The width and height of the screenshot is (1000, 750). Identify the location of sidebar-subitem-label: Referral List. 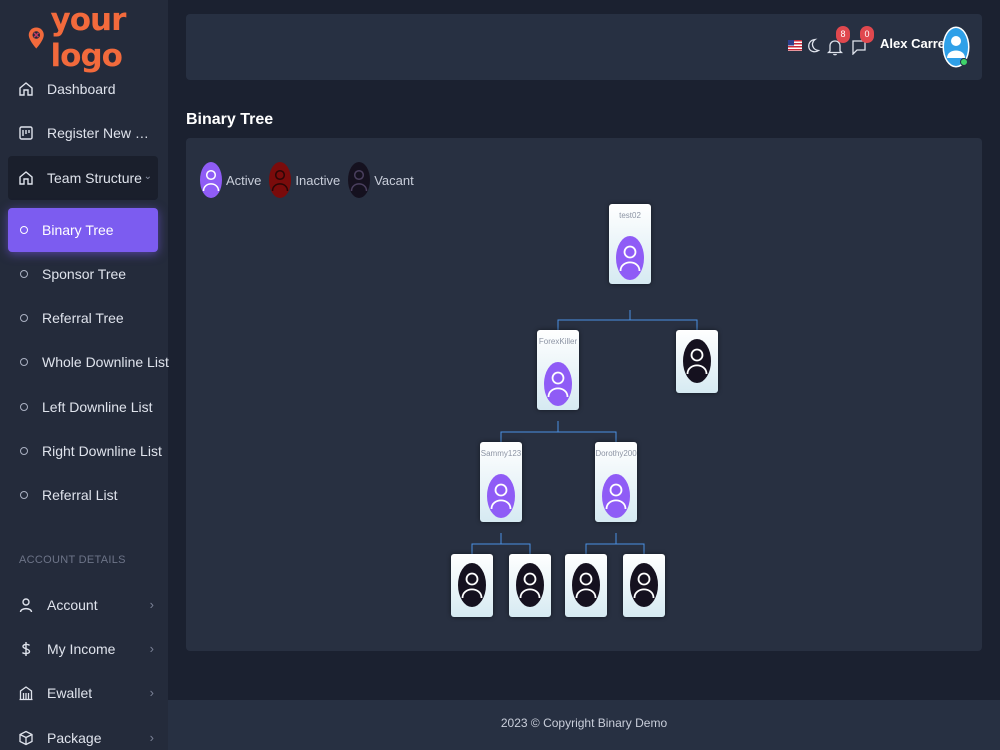
(80, 495).